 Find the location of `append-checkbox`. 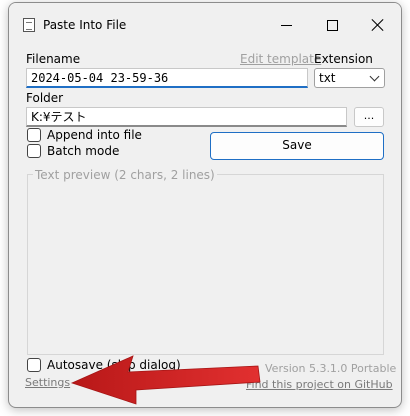

append-checkbox is located at coordinates (34, 135).